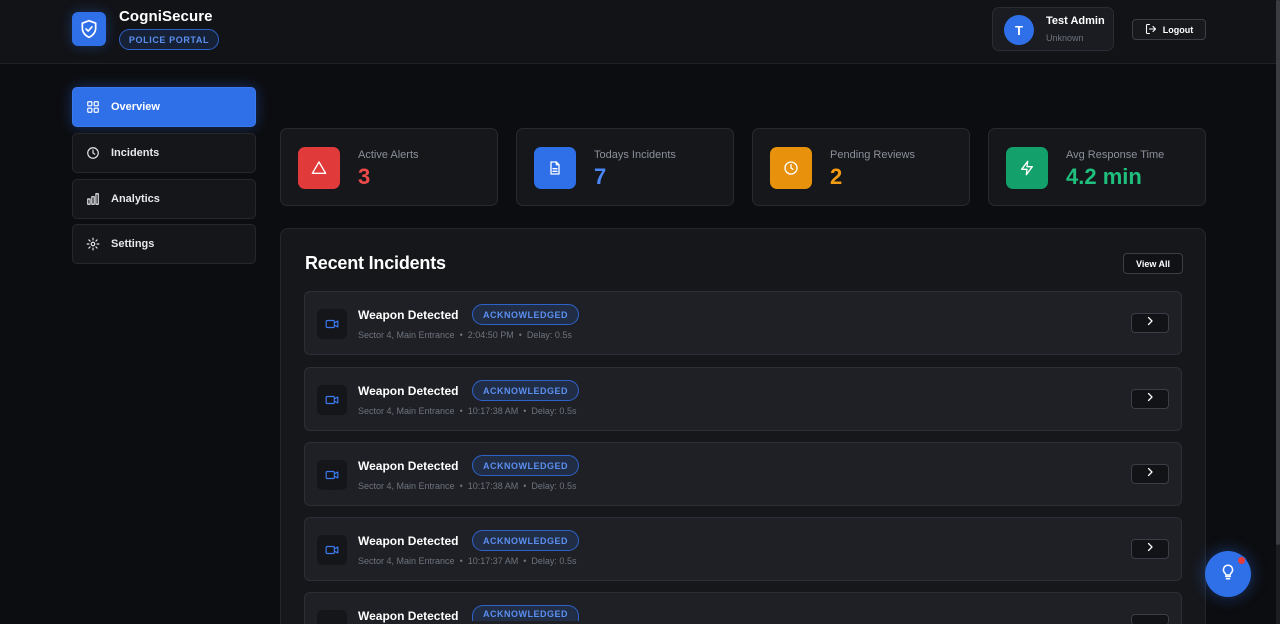  I want to click on stat-card-todays-incidents: Todays Incidents 7, so click(625, 167).